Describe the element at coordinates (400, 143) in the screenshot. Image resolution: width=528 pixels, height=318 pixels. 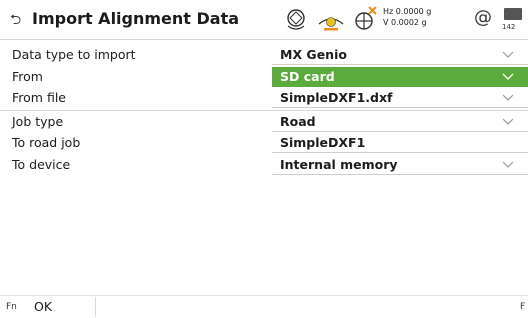
I see `to-road-job-input: SimpleDXF1` at that location.